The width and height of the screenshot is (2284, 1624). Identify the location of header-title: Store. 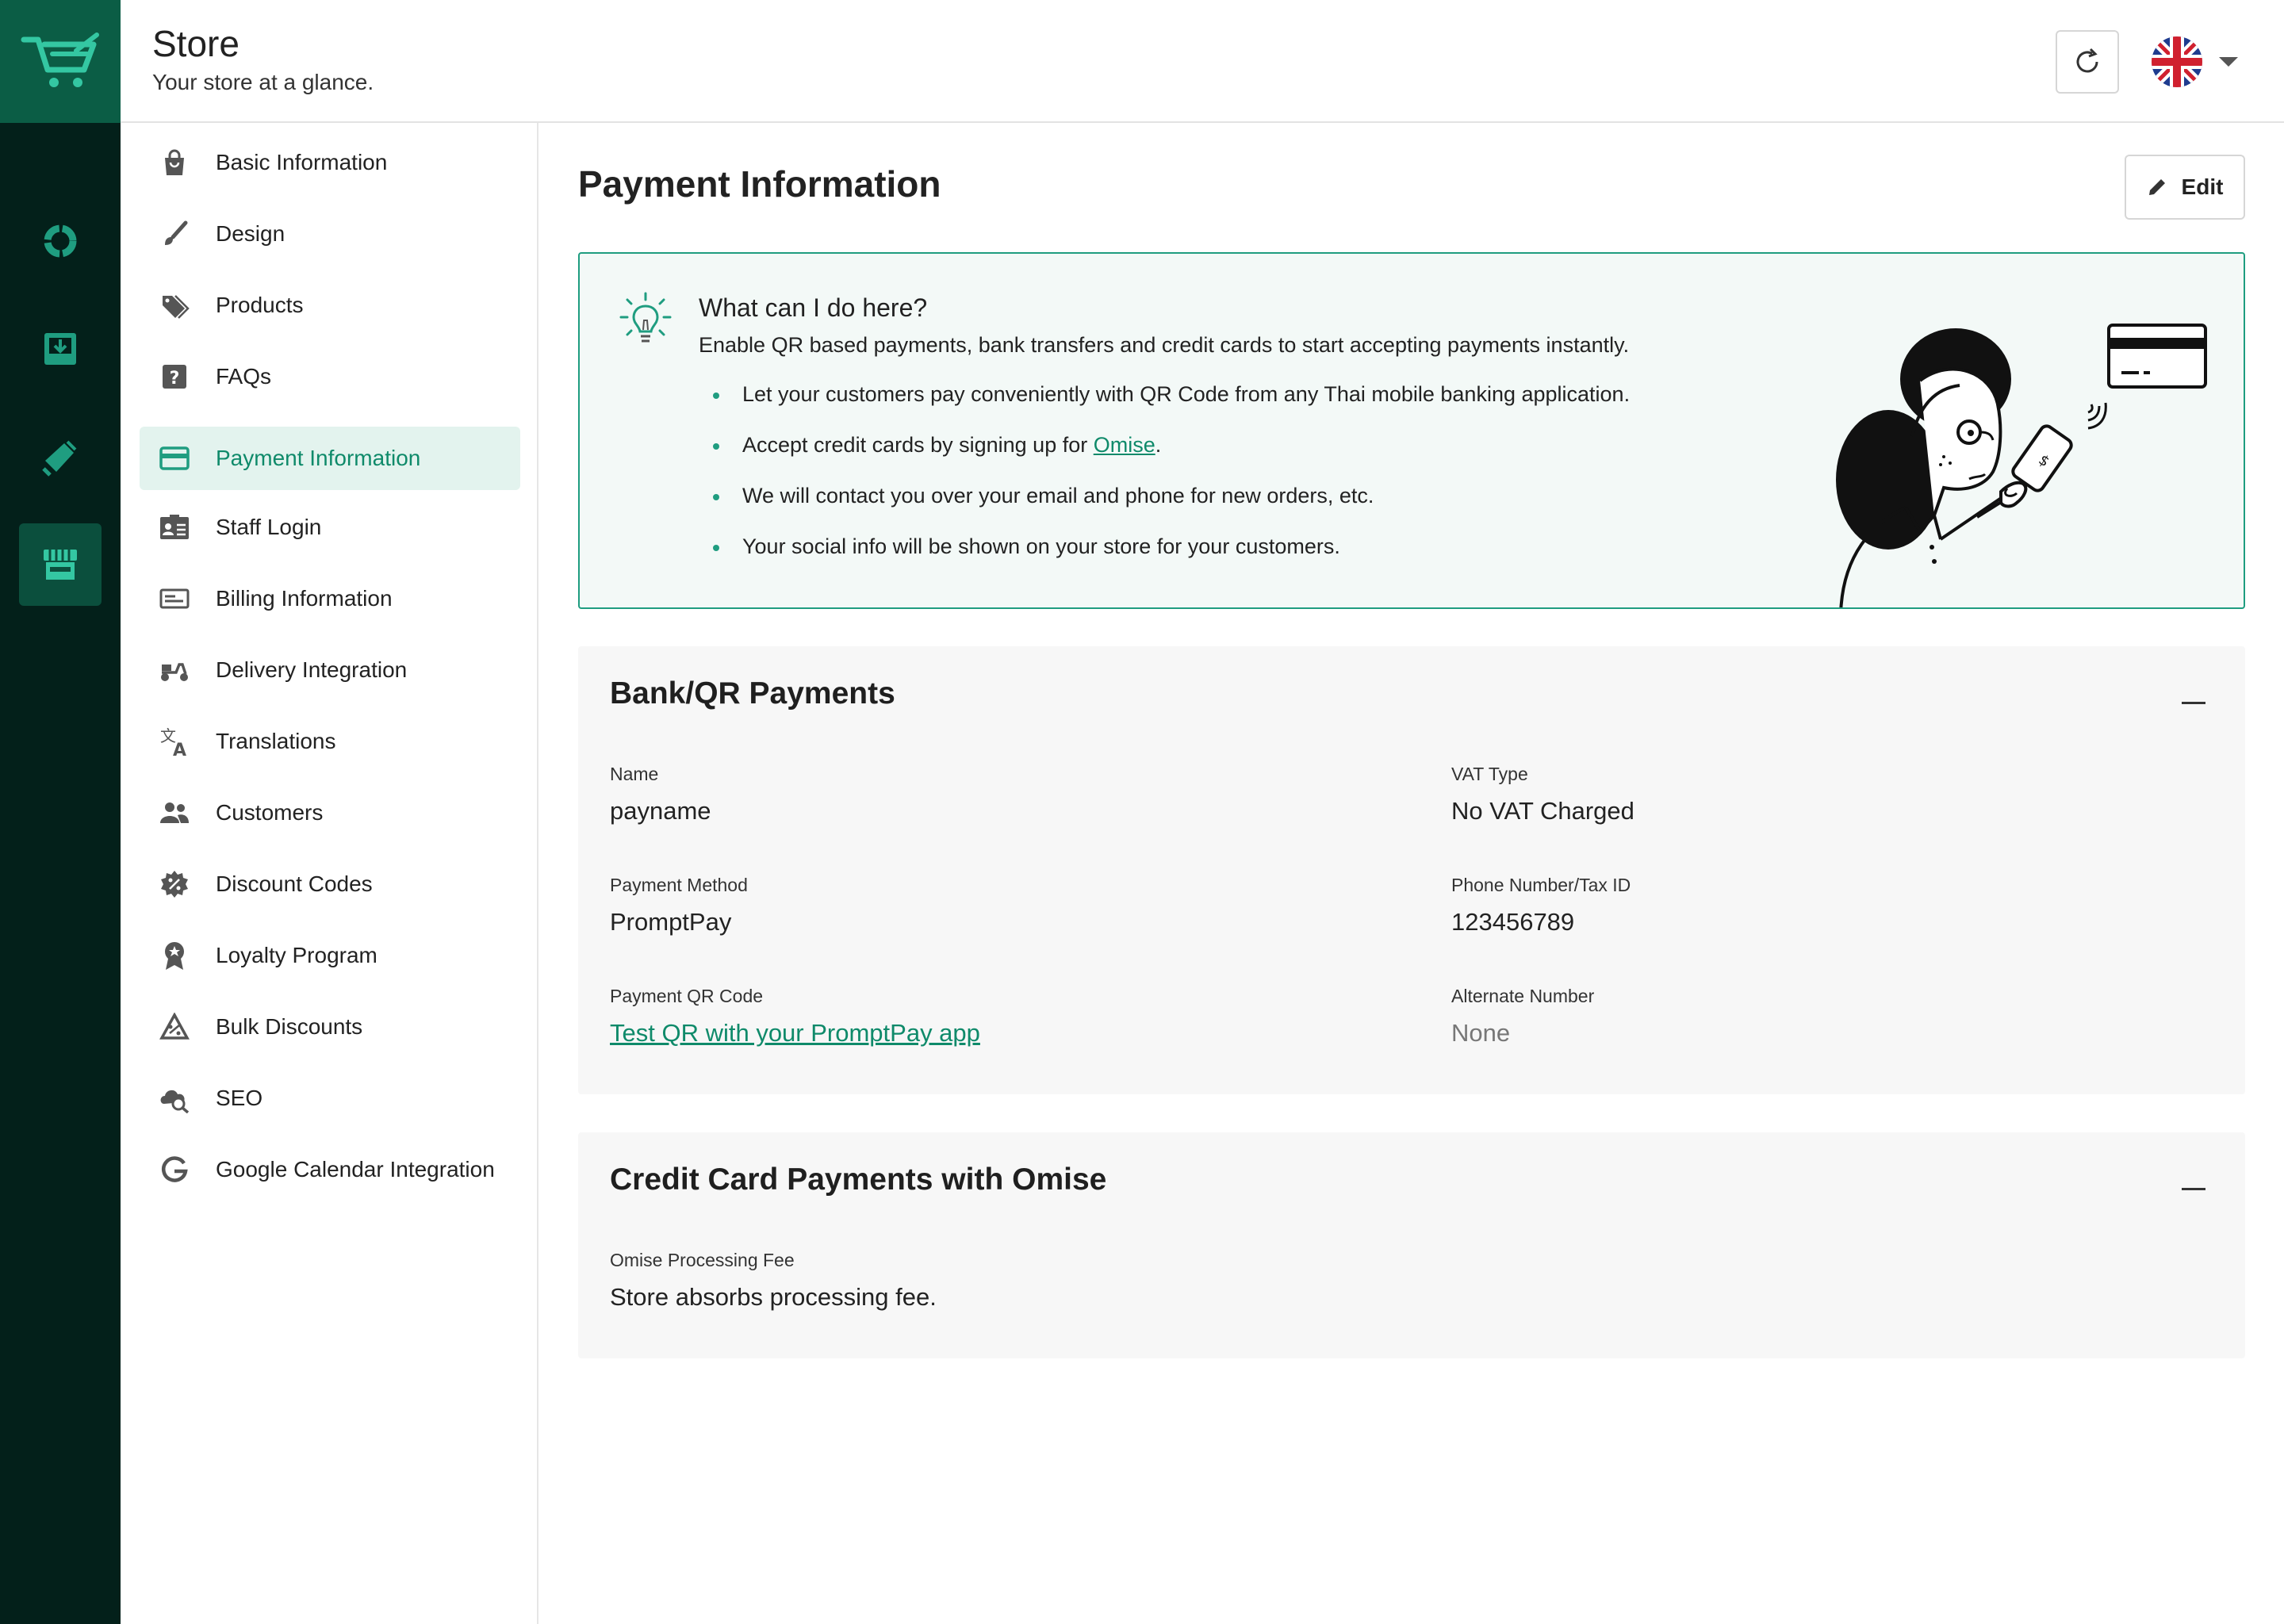
(196, 43).